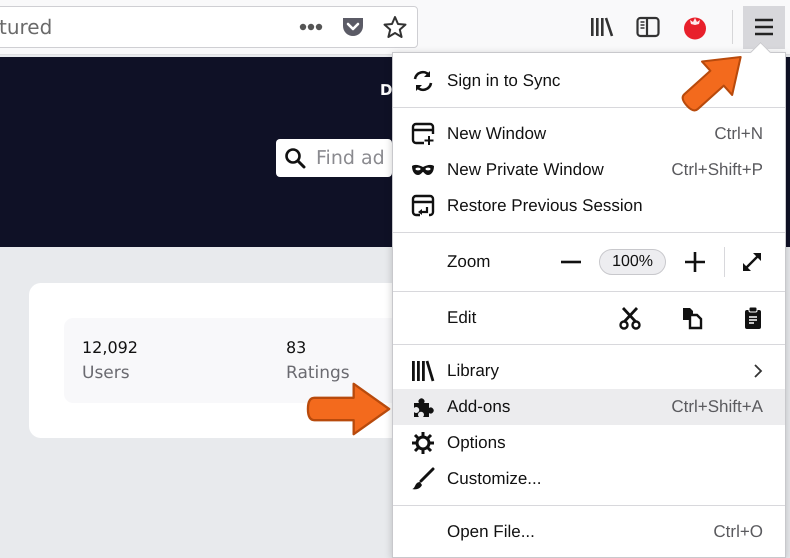 The width and height of the screenshot is (790, 558). Describe the element at coordinates (695, 262) in the screenshot. I see `plus-icon` at that location.